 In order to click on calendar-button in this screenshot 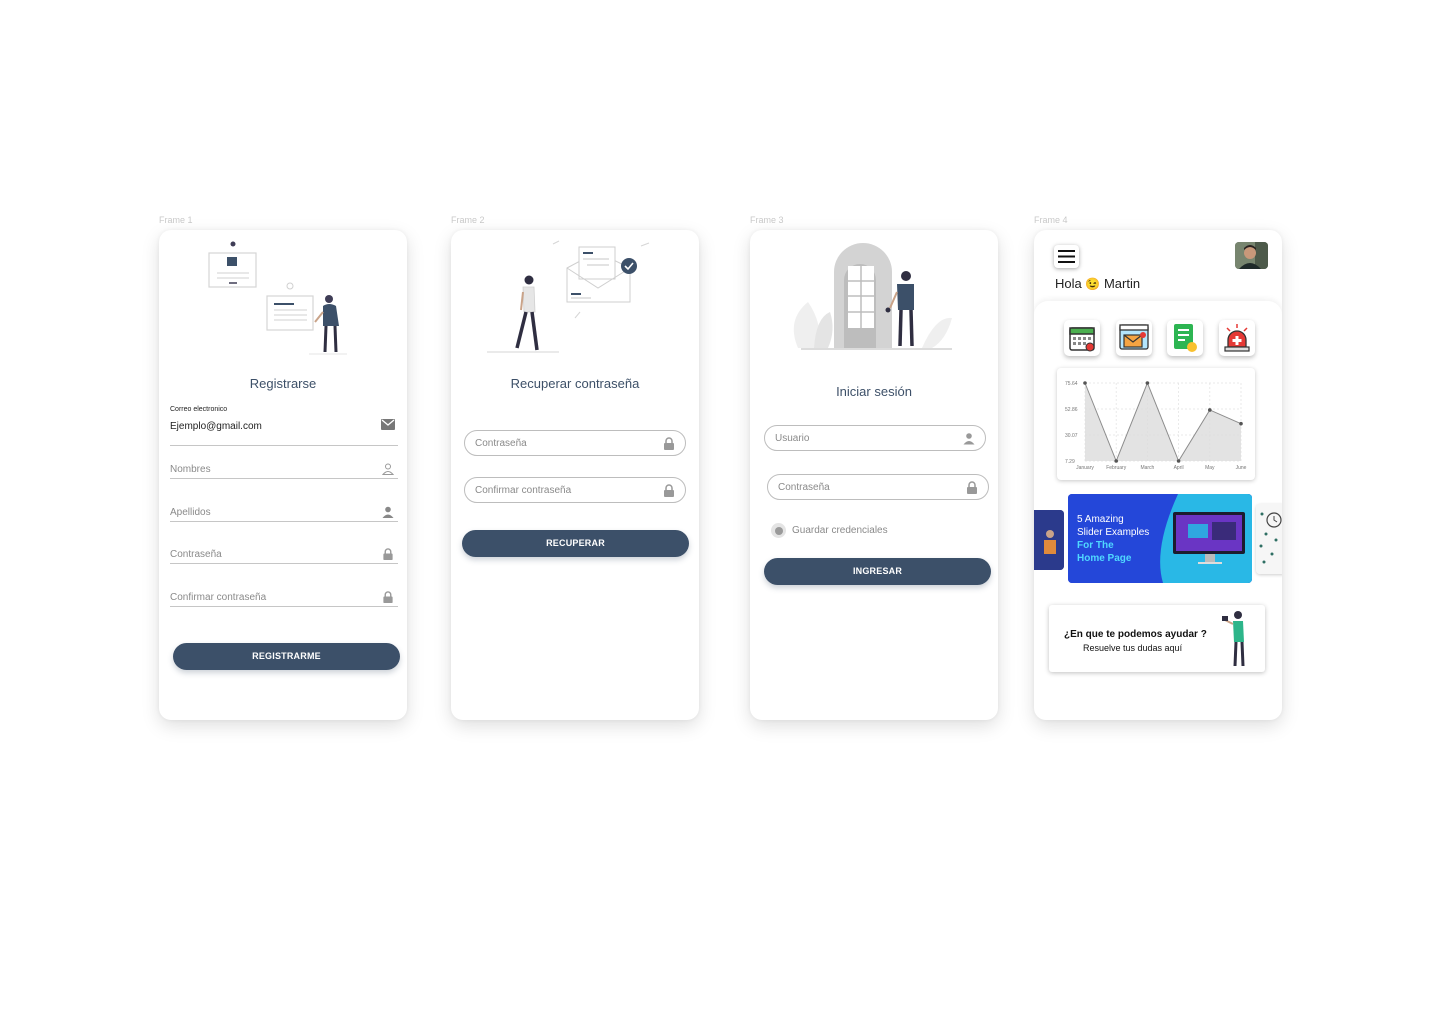, I will do `click(1082, 338)`.